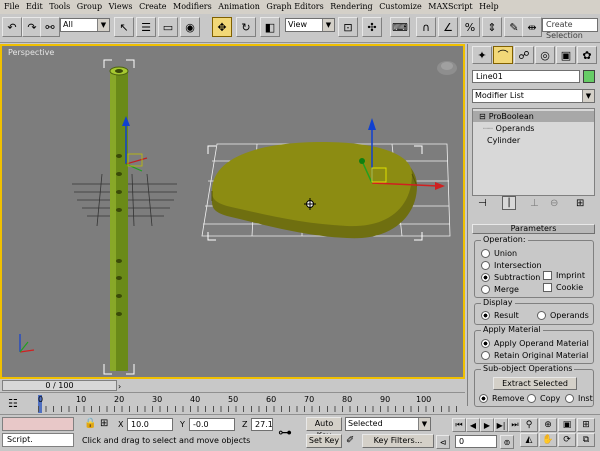  I want to click on play-icon: ▶, so click(487, 425).